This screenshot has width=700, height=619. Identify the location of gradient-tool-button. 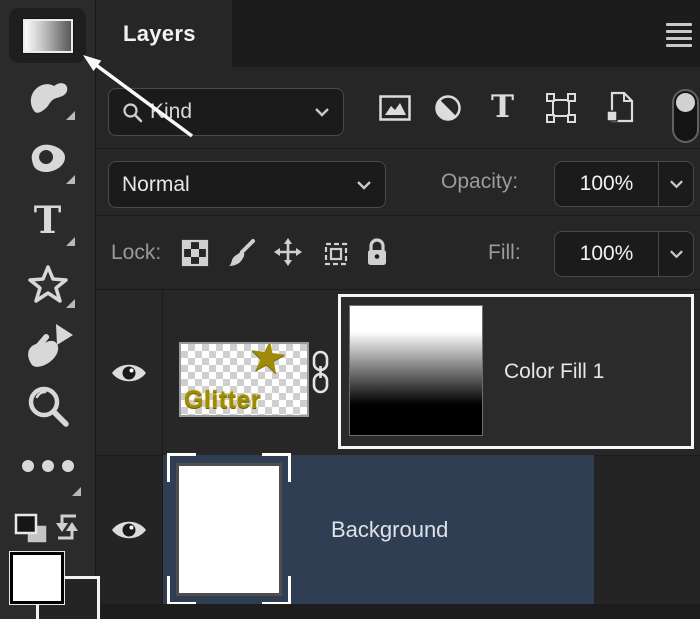
(47, 35).